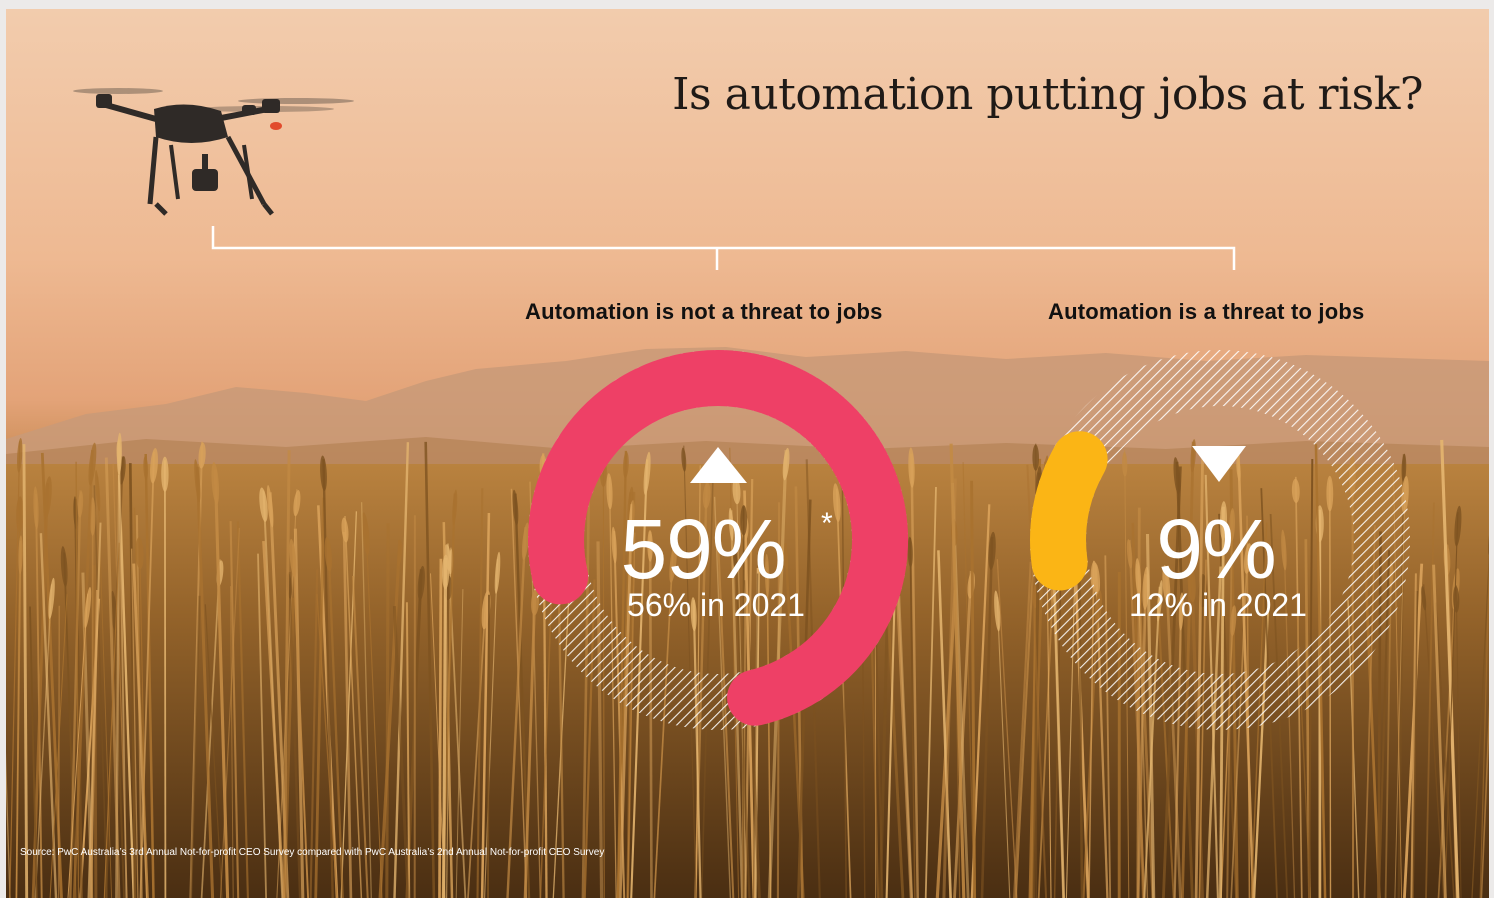 The height and width of the screenshot is (898, 1494). What do you see at coordinates (213, 152) in the screenshot?
I see `drone-image` at bounding box center [213, 152].